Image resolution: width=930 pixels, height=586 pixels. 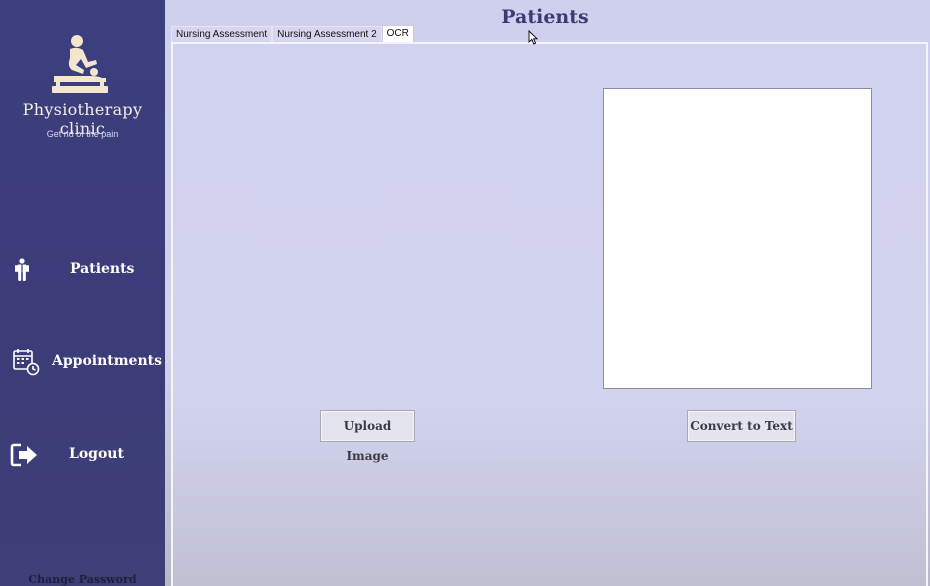 I want to click on sidebar-item-label: Logout, so click(x=96, y=454).